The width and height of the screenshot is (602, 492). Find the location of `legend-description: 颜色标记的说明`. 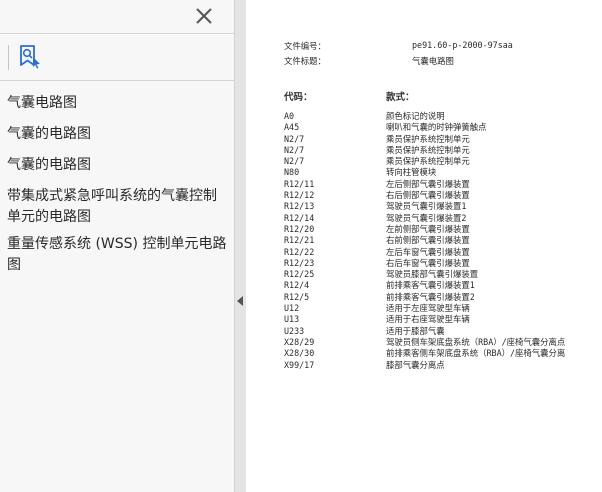

legend-description: 颜色标记的说明 is located at coordinates (415, 116).